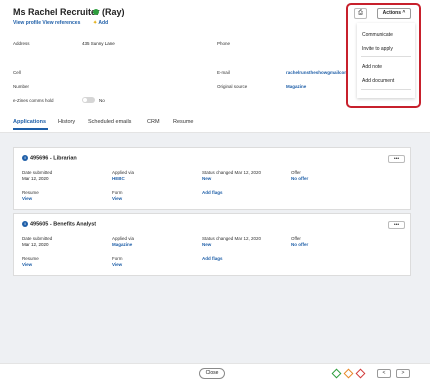 The width and height of the screenshot is (430, 384). Describe the element at coordinates (378, 81) in the screenshot. I see `menu-item-add-document: Add document` at that location.